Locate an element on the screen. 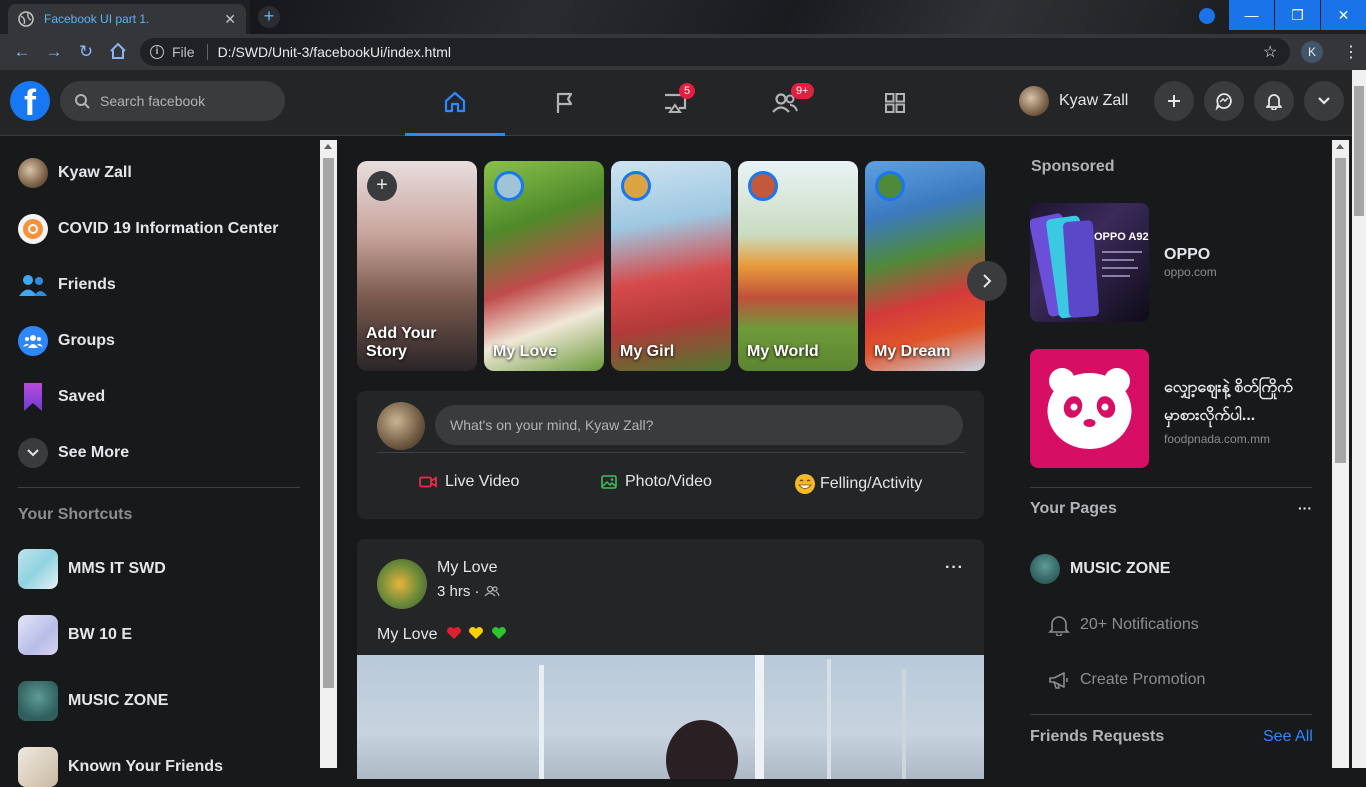 The image size is (1366, 787). ad-url: foodpnada.com.mm is located at coordinates (1217, 439).